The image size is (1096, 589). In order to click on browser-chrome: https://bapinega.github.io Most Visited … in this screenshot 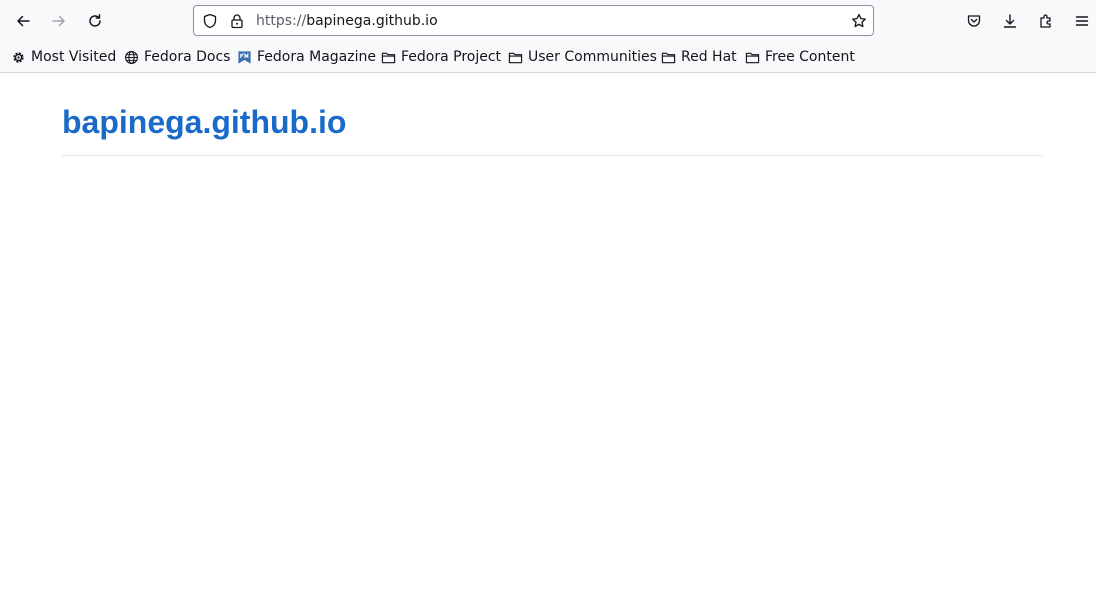, I will do `click(548, 36)`.